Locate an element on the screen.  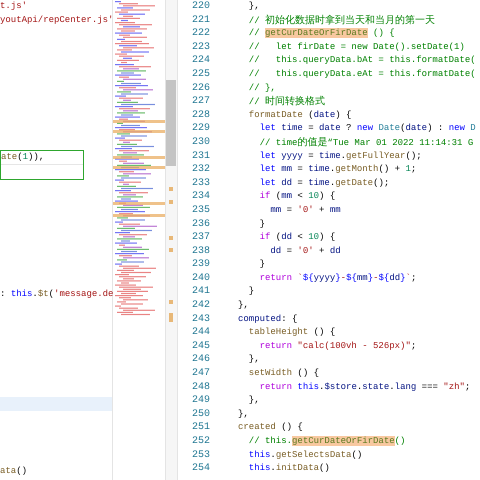
line-number: 244 is located at coordinates (200, 333).